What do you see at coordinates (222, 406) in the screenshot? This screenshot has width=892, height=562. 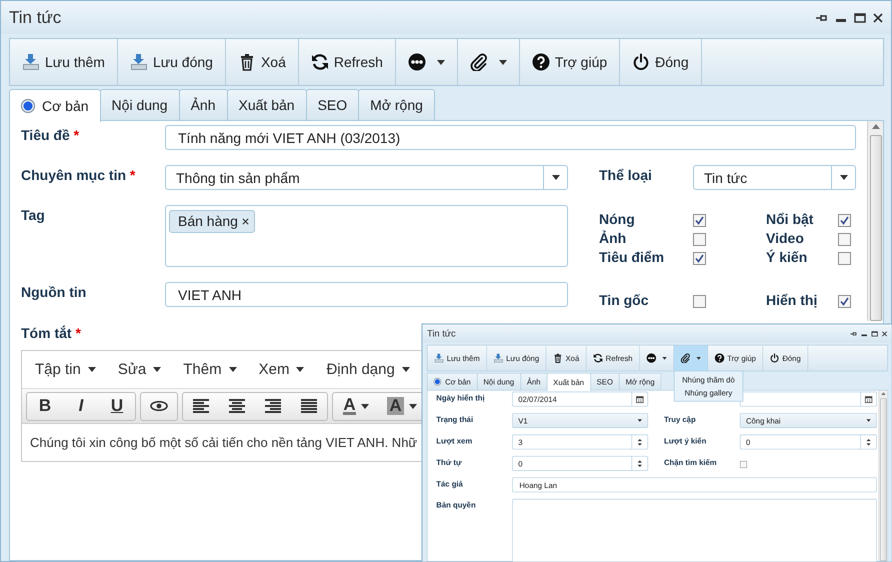 I see `rich-text-editor: Tập tin Sửa Thêm Xem Định dạng B I U A A Chúng tôi xin công bố một số cải tiến cho nền tảng VIET ANH. Nhữ` at bounding box center [222, 406].